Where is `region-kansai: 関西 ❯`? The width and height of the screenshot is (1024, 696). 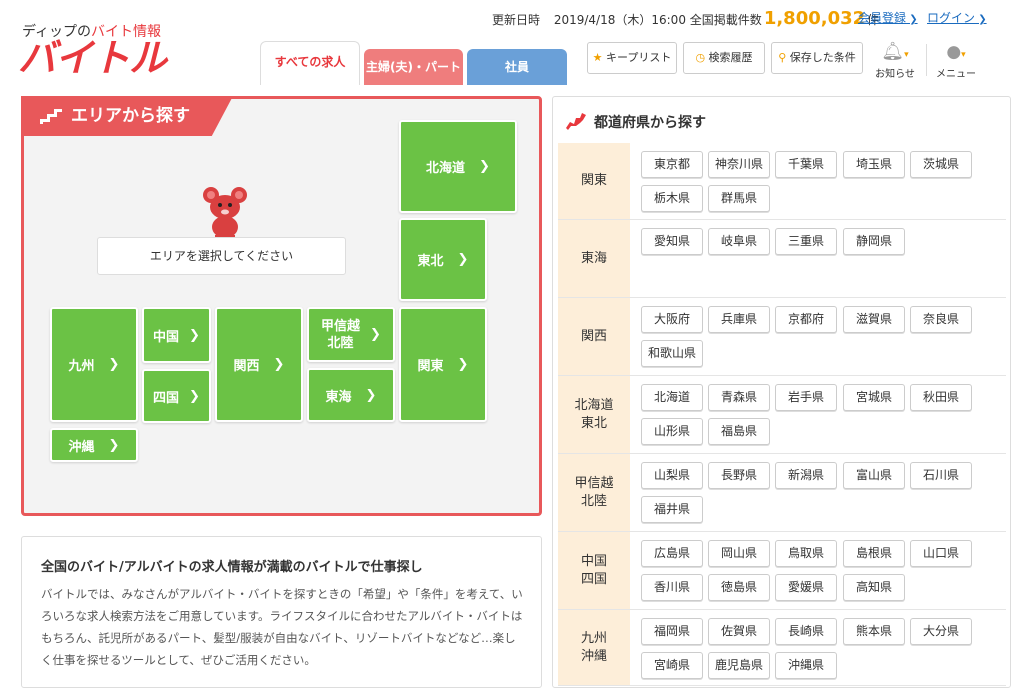 region-kansai: 関西 ❯ is located at coordinates (259, 364).